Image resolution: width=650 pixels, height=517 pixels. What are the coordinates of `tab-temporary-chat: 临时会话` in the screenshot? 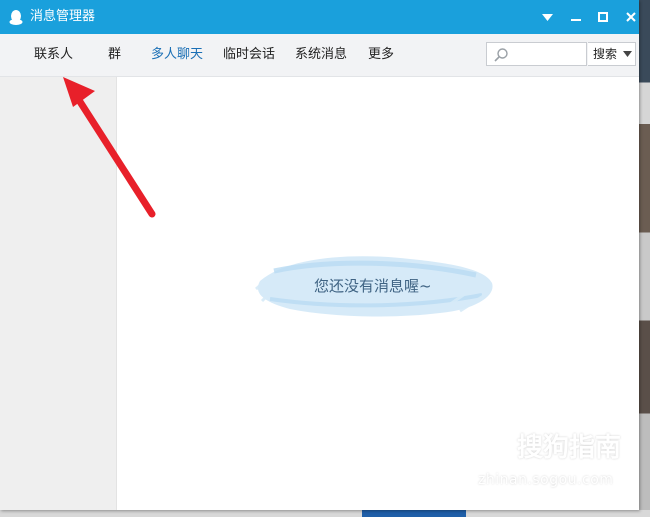 It's located at (249, 55).